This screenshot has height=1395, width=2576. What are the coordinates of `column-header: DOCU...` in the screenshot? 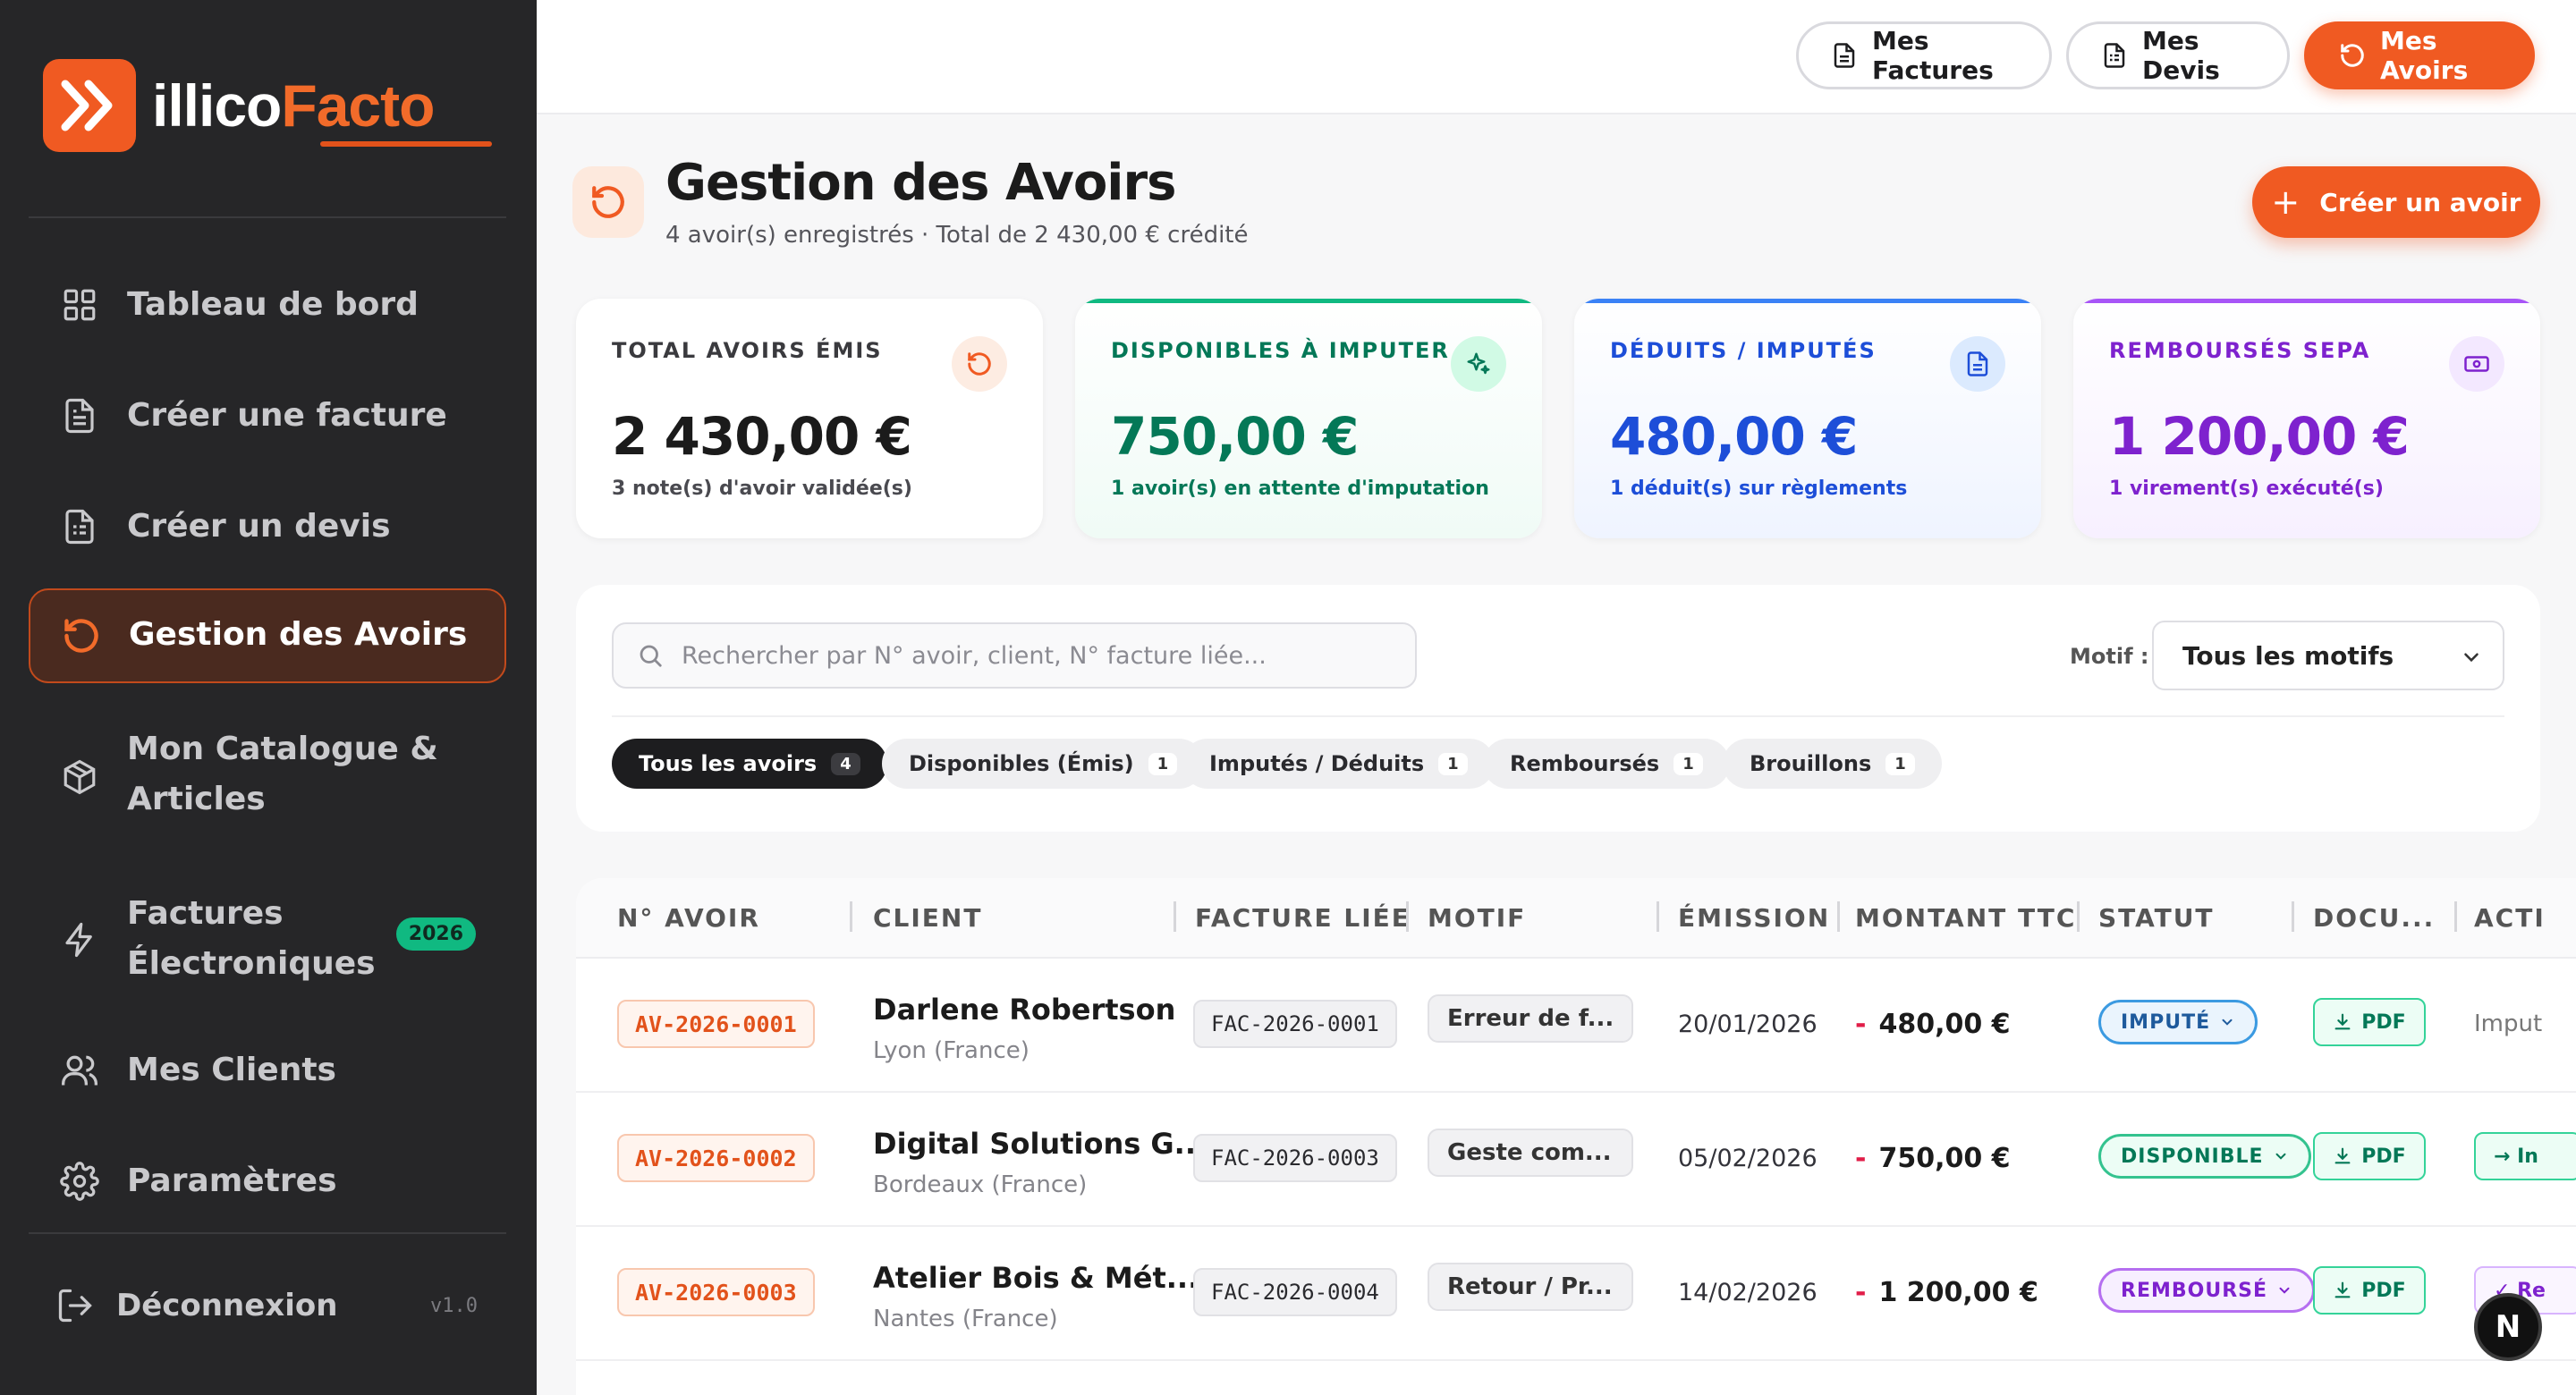 It's located at (2374, 918).